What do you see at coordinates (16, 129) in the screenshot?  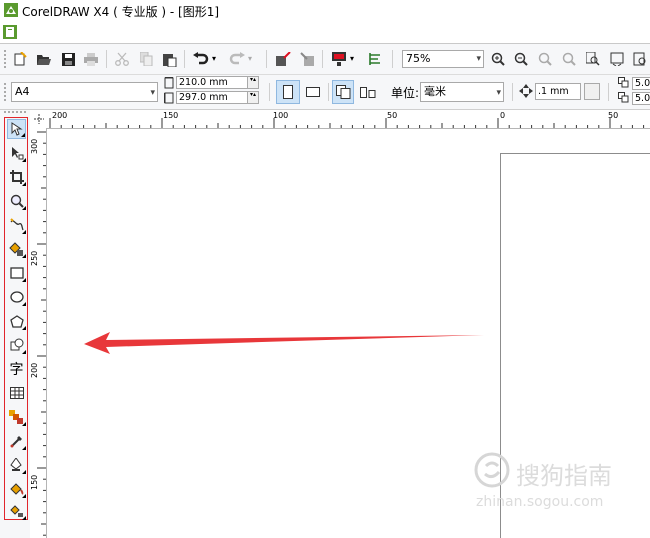 I see `pick-tool-button` at bounding box center [16, 129].